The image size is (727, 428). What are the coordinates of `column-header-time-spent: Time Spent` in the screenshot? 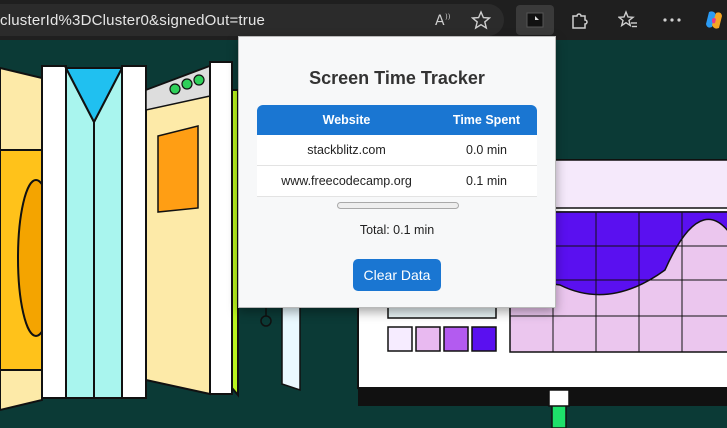 It's located at (486, 120).